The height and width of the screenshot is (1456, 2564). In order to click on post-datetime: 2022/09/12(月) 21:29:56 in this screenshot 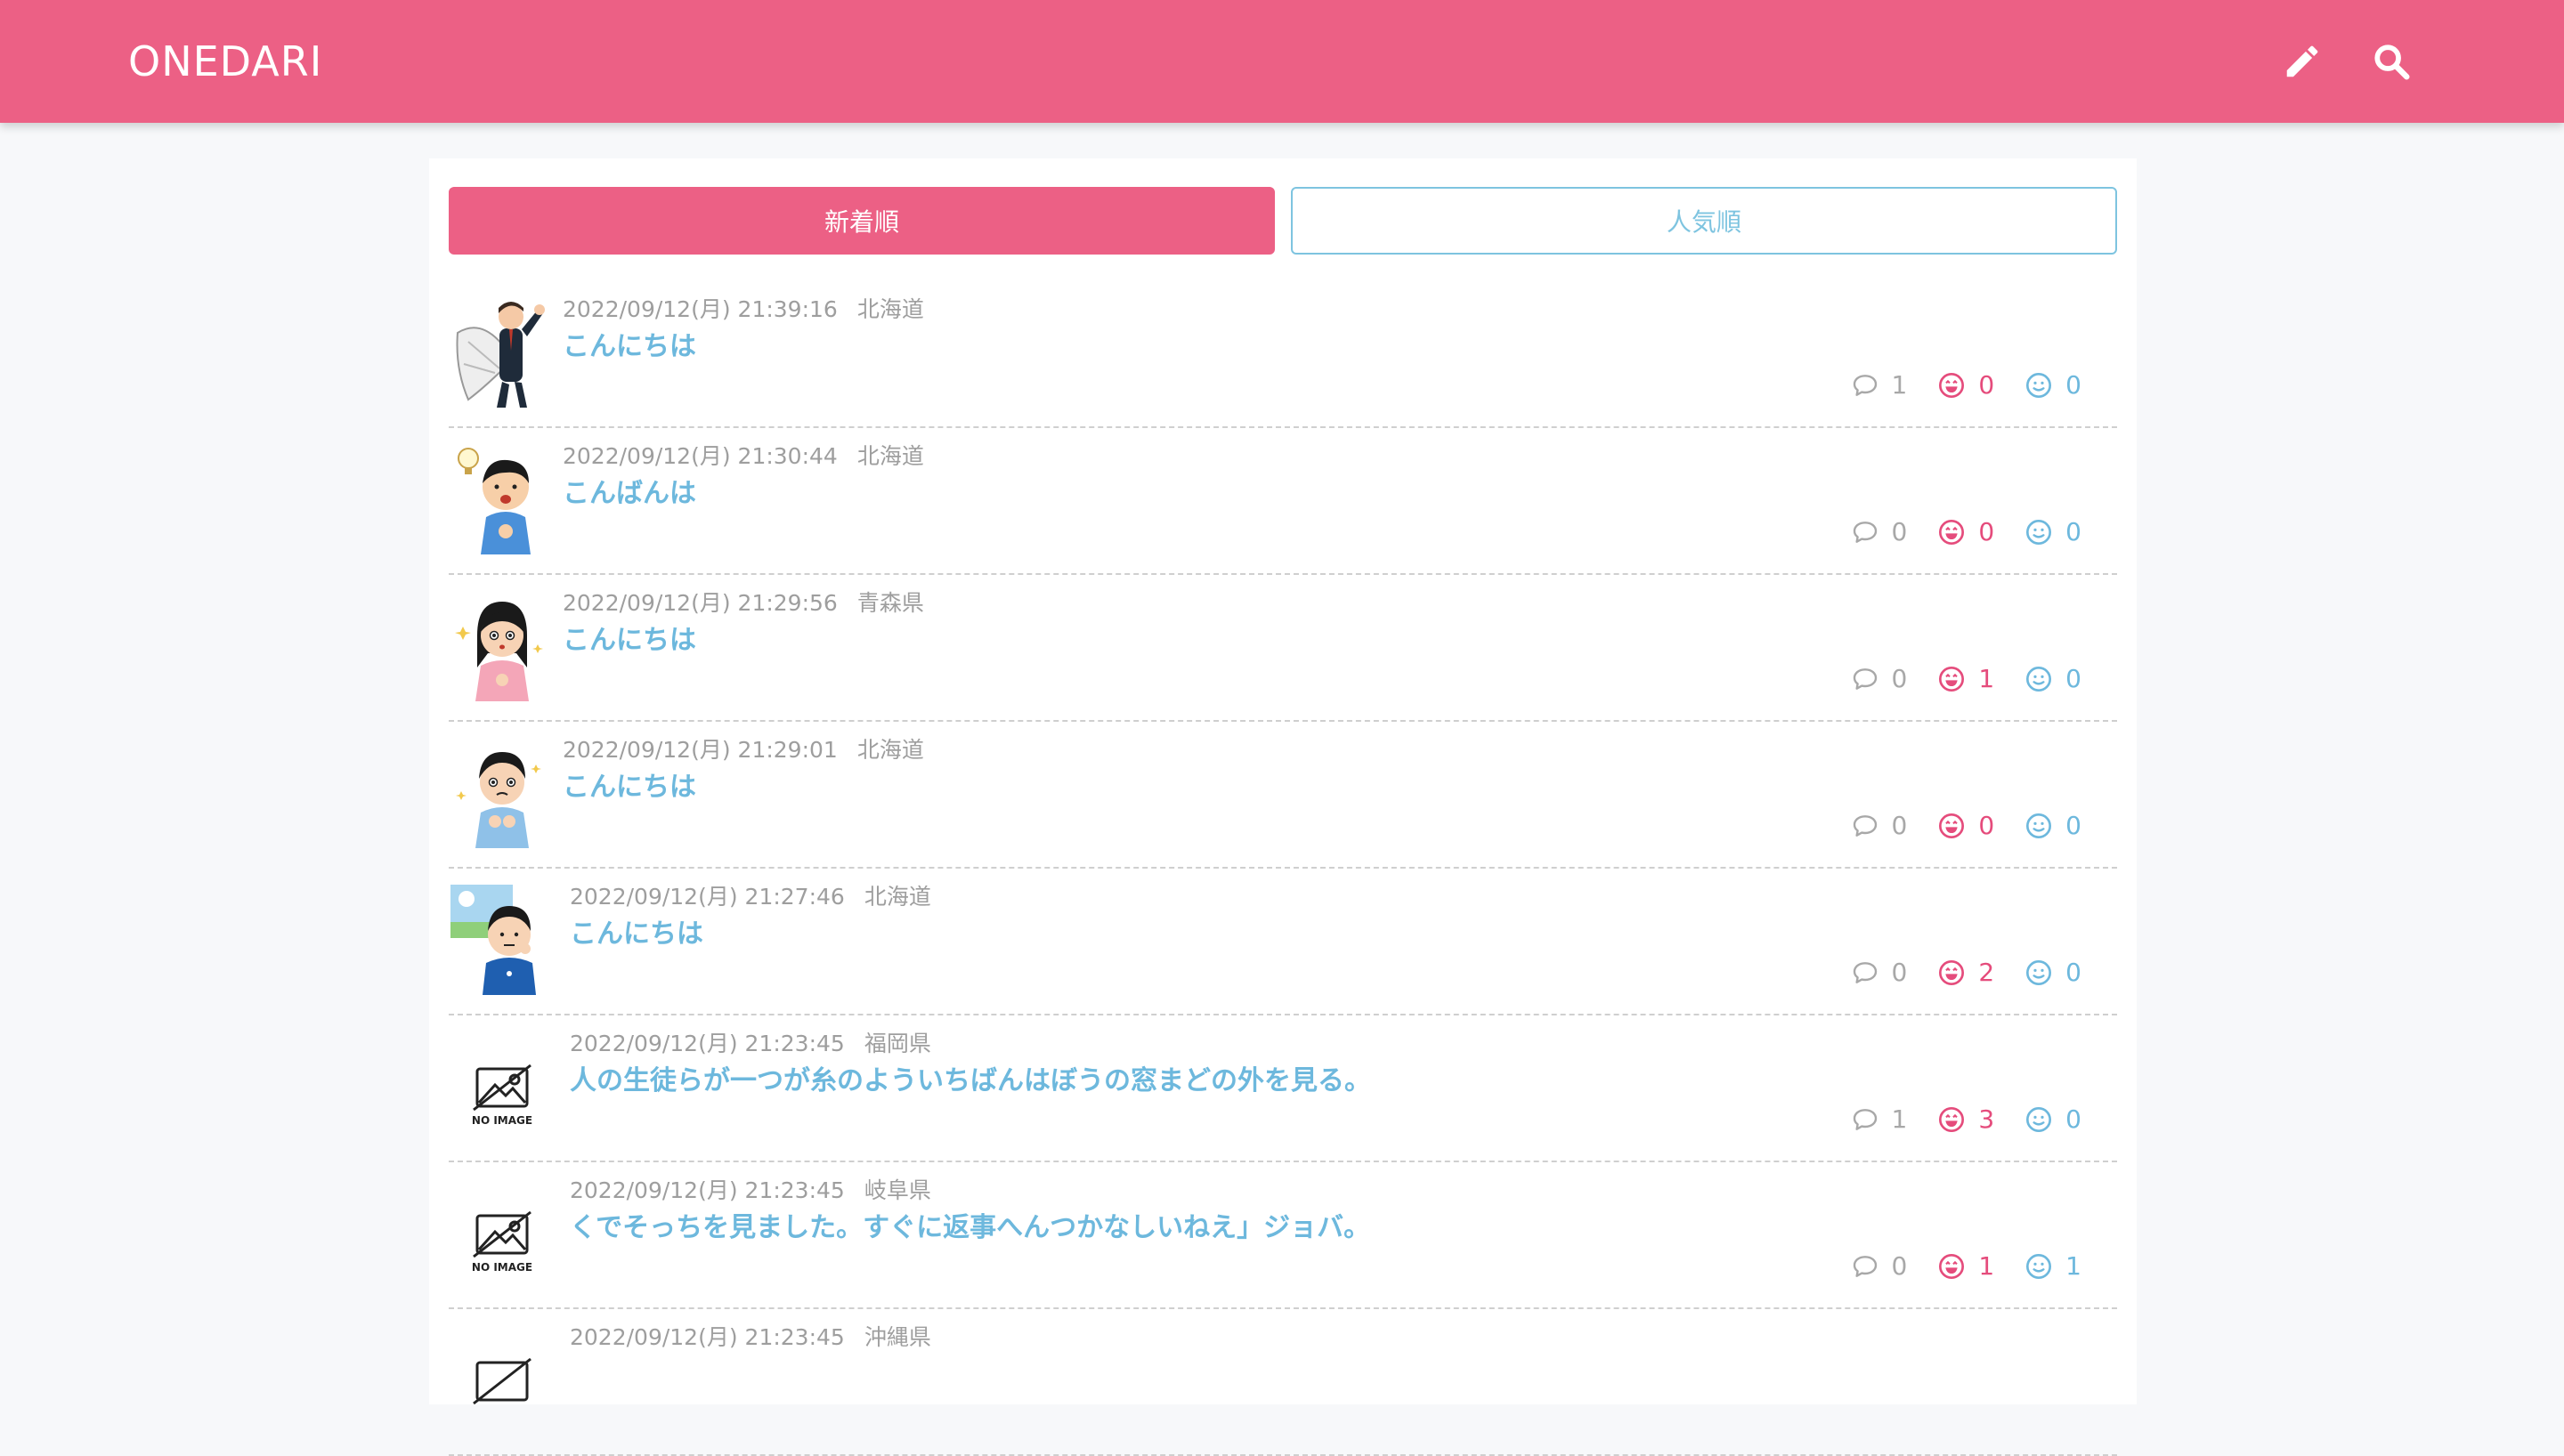, I will do `click(700, 603)`.